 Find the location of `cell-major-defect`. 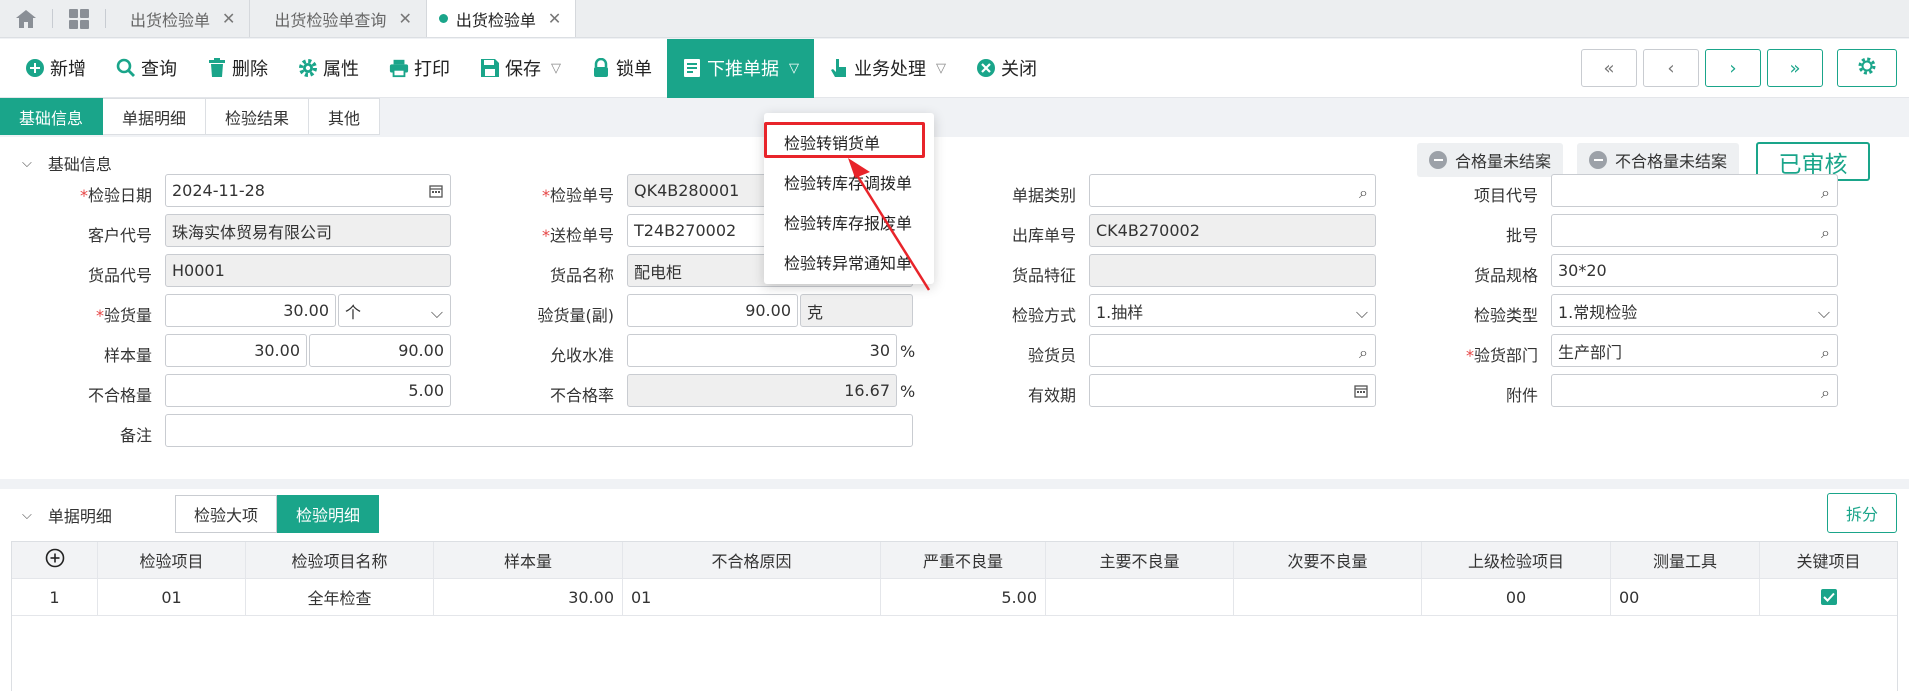

cell-major-defect is located at coordinates (1140, 597).